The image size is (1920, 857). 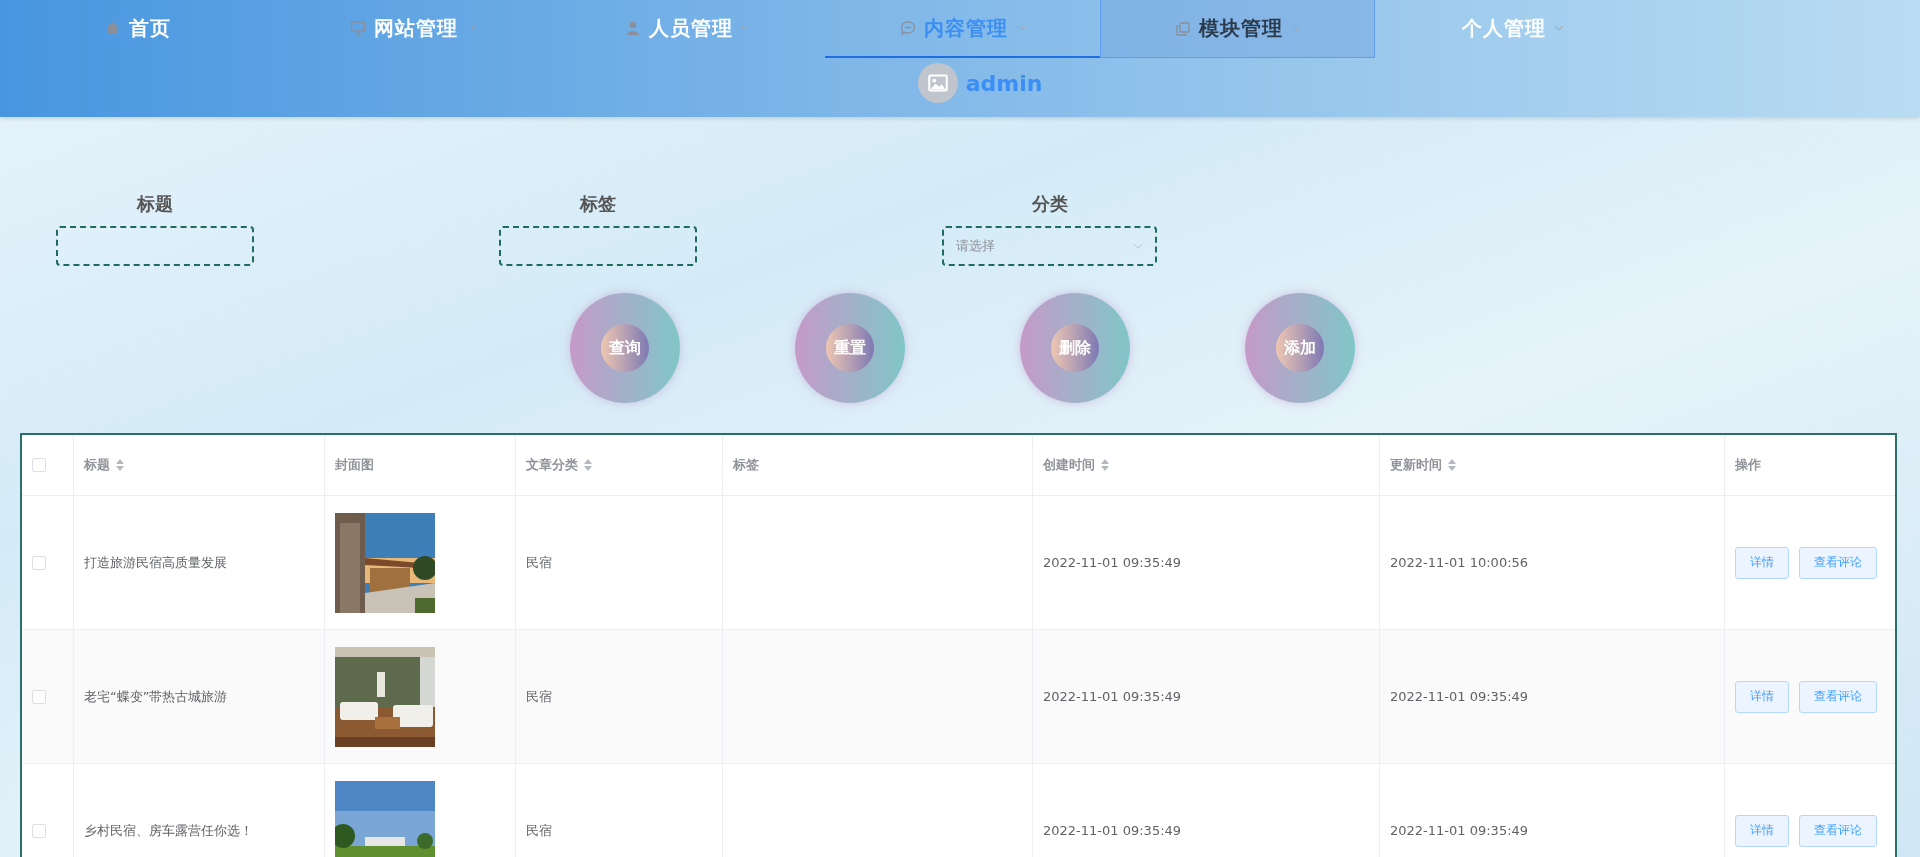 I want to click on copy-icon, so click(x=1182, y=28).